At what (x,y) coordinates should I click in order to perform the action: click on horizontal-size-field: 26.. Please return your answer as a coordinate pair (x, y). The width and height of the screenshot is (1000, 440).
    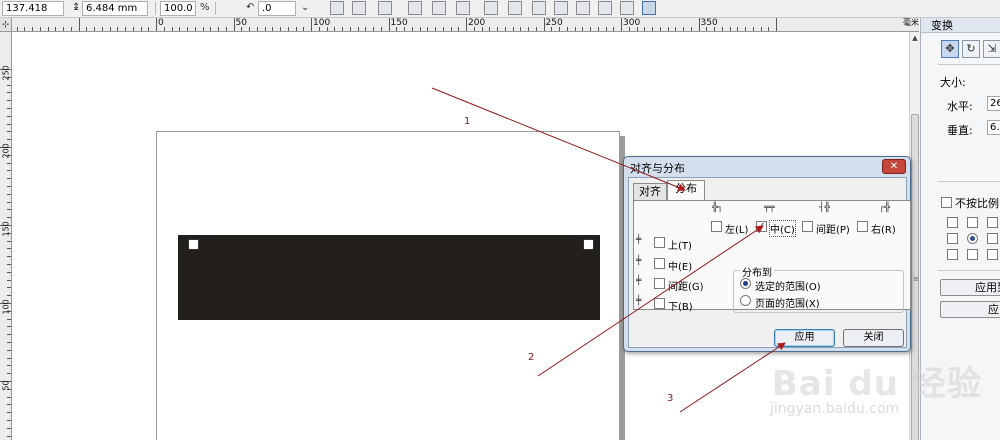
    Looking at the image, I should click on (993, 103).